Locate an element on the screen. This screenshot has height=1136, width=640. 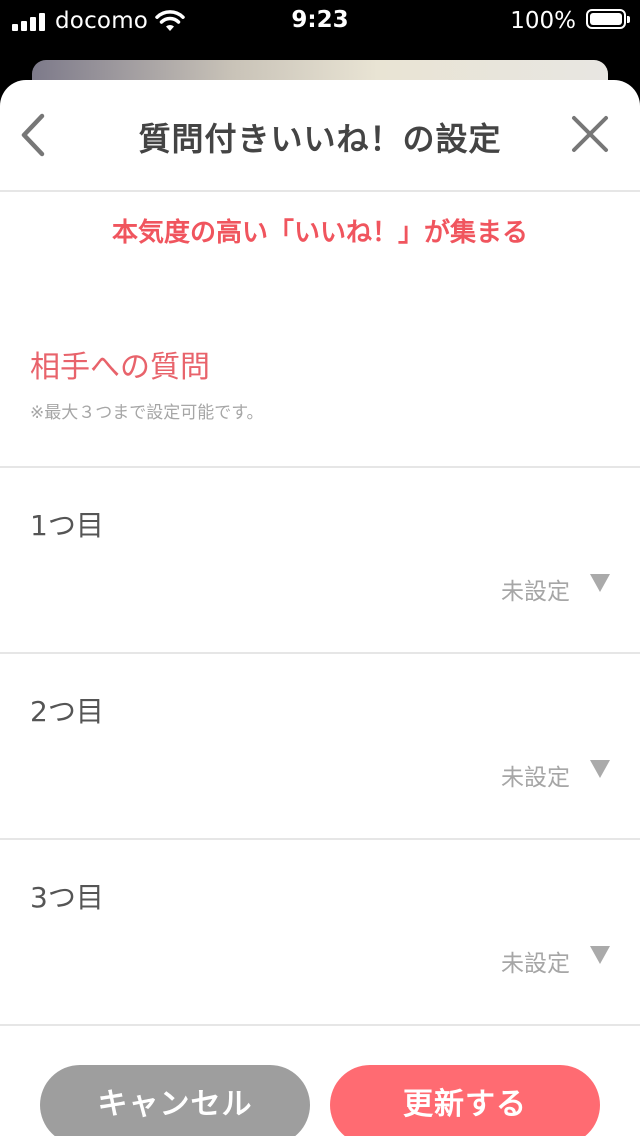
section-note: ※最大３つまで設定可能です。 is located at coordinates (147, 413).